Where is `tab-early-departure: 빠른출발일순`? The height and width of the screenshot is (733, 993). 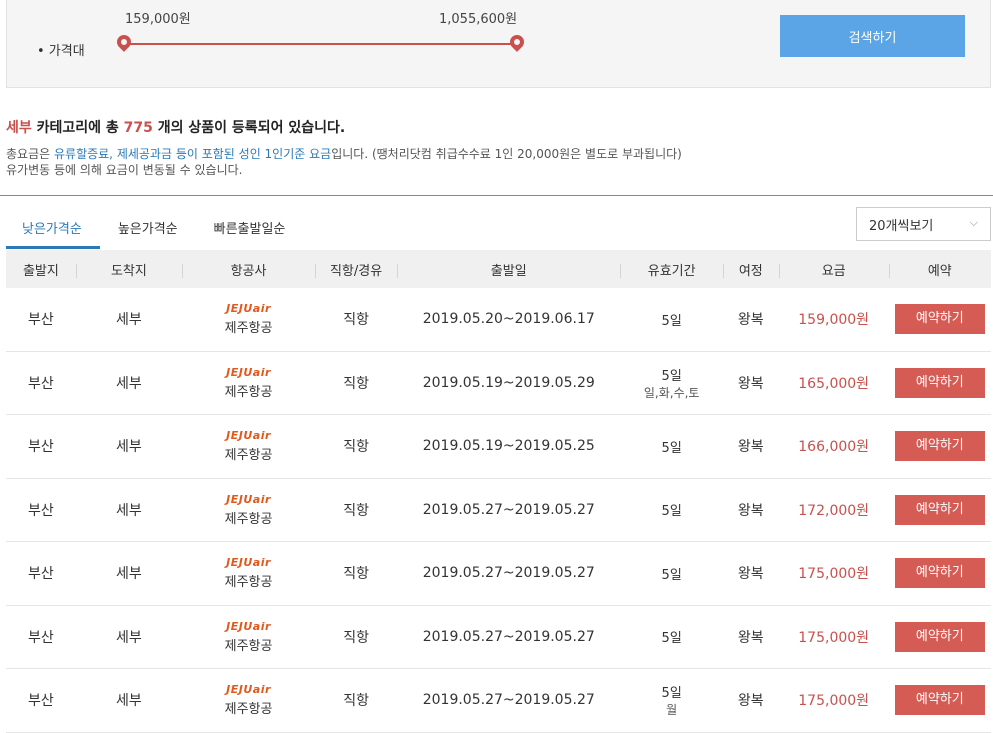
tab-early-departure: 빠른출발일순 is located at coordinates (250, 230).